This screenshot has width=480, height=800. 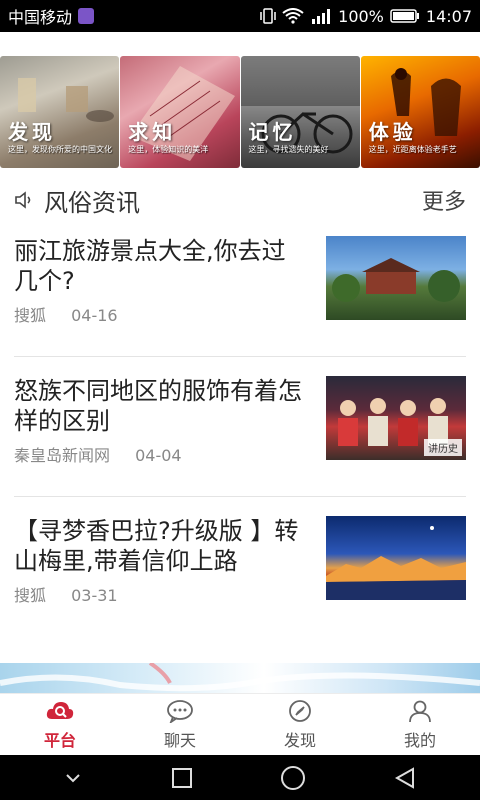 What do you see at coordinates (240, 200) in the screenshot?
I see `section-header: 风俗资讯 更多` at bounding box center [240, 200].